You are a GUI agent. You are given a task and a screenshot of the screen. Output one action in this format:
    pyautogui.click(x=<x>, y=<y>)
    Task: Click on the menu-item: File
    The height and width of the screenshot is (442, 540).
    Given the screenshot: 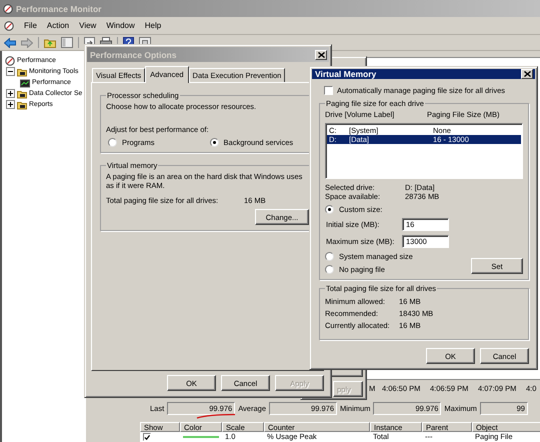 What is the action you would take?
    pyautogui.click(x=30, y=25)
    